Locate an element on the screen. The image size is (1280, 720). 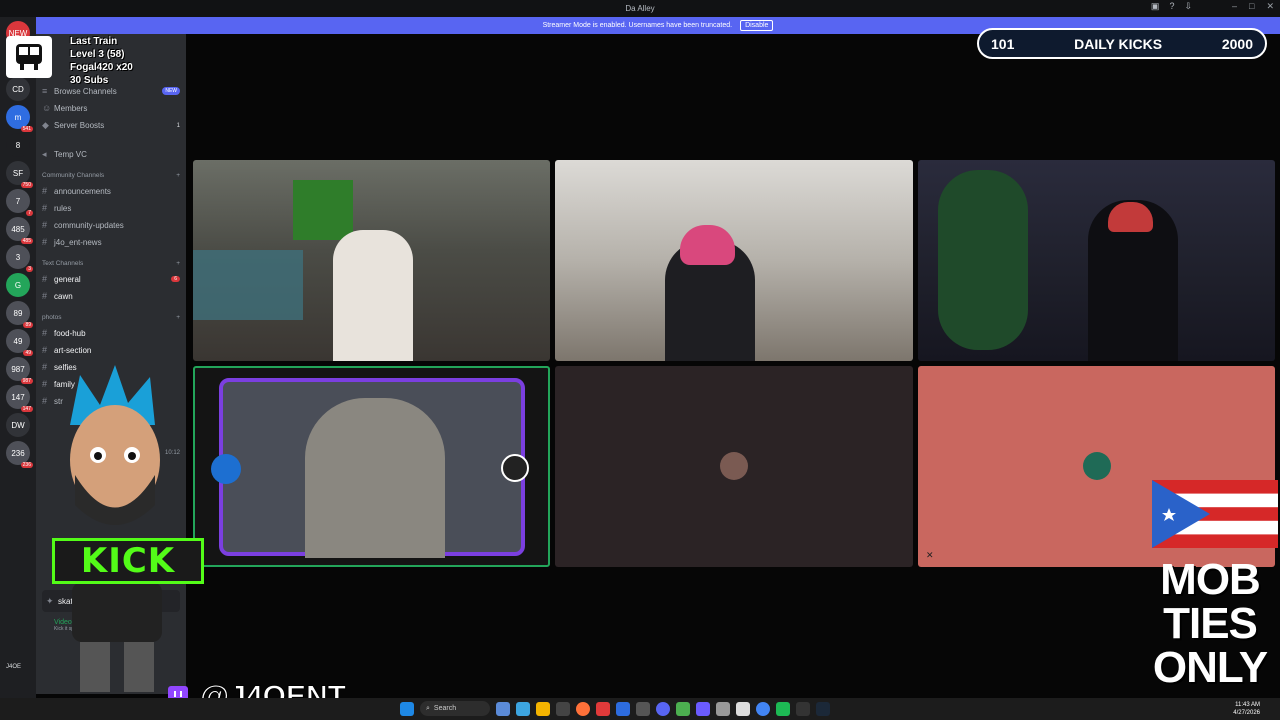
channel-rules: # rules is located at coordinates (111, 208).